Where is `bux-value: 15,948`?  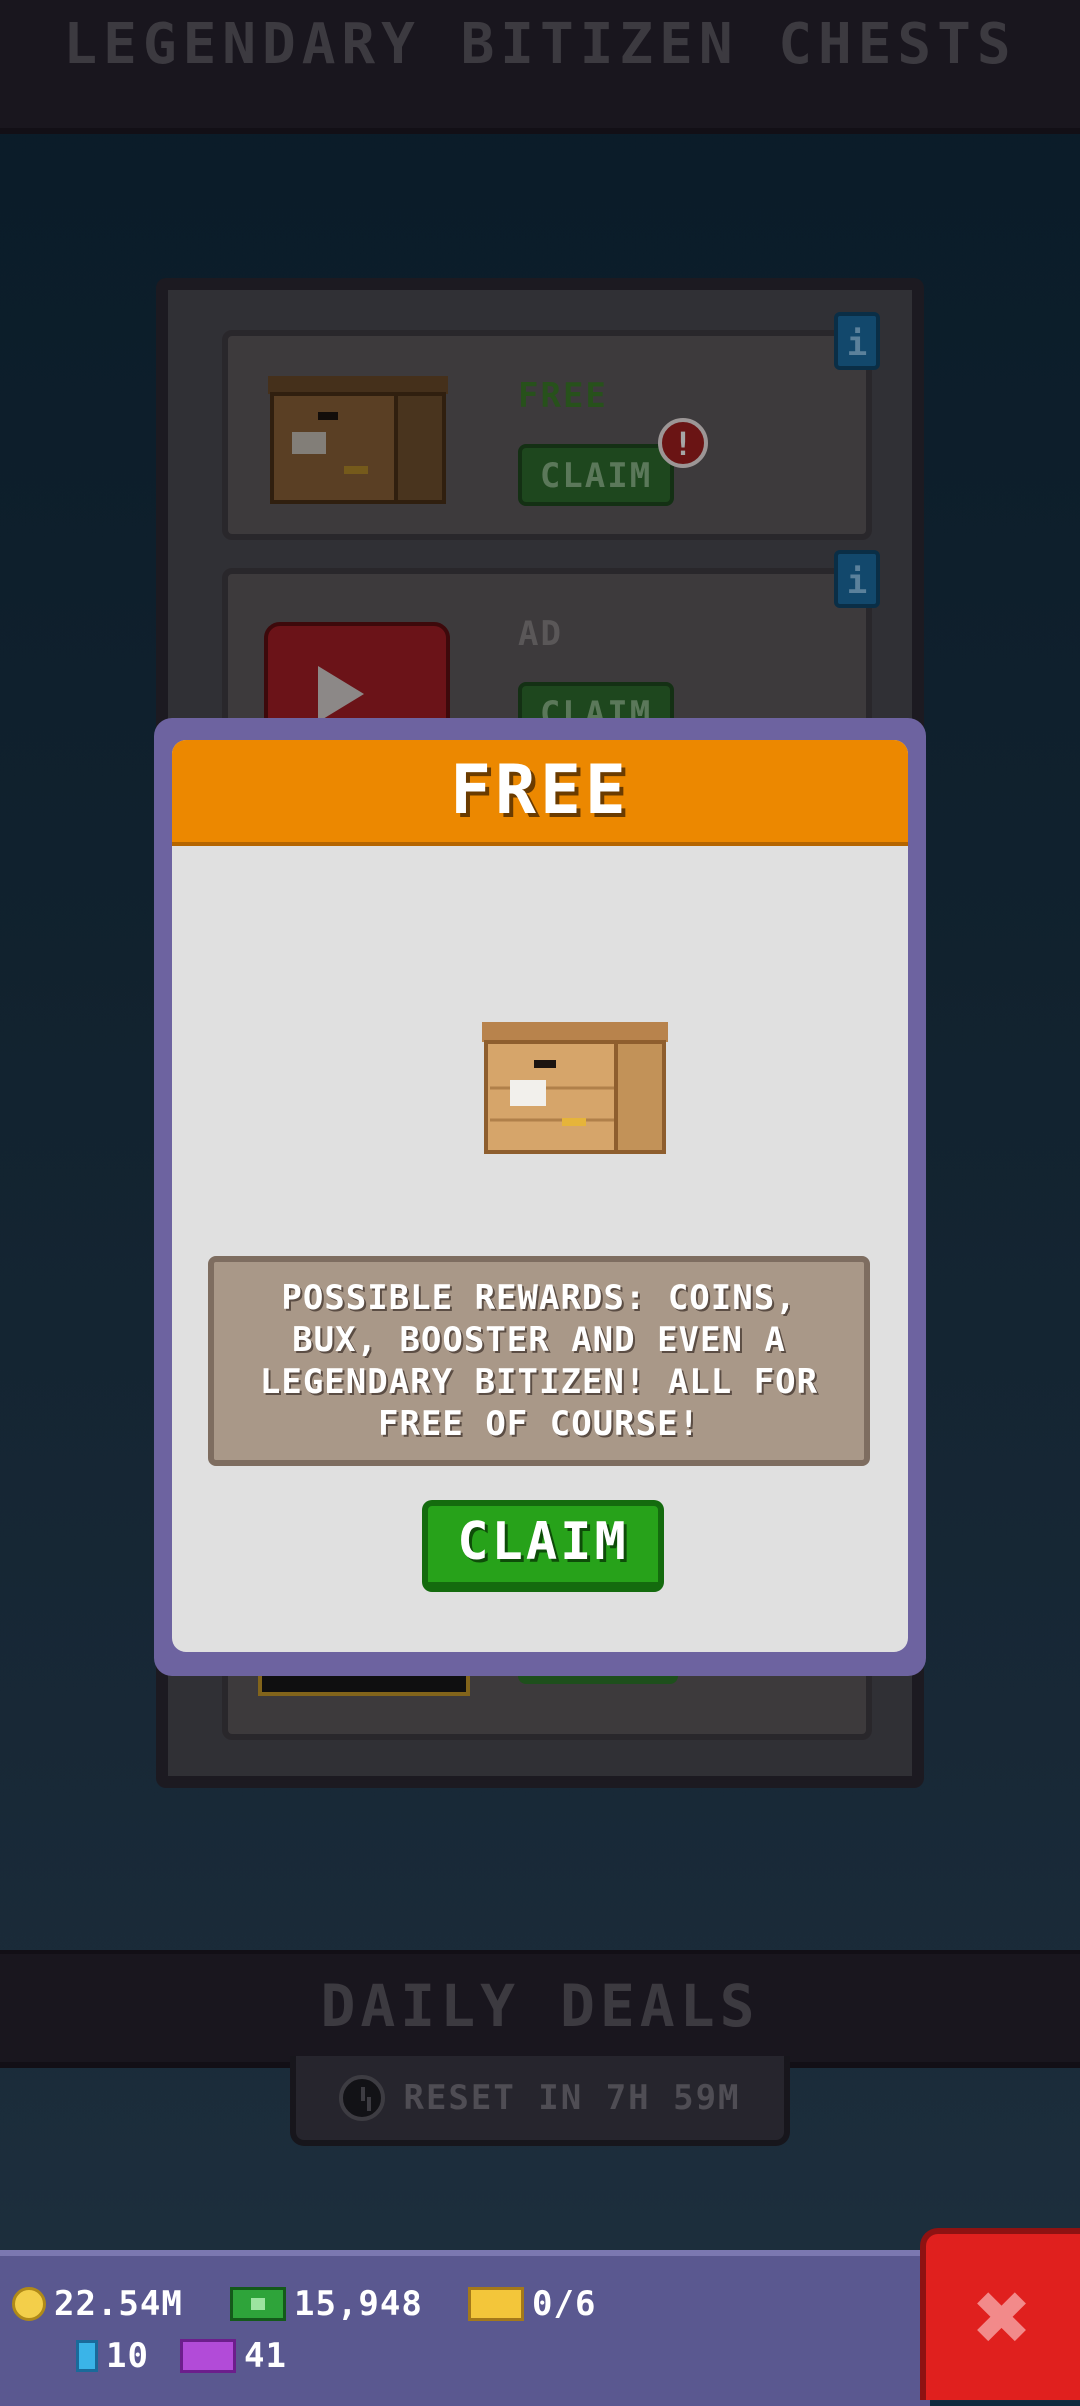 bux-value: 15,948 is located at coordinates (358, 2304).